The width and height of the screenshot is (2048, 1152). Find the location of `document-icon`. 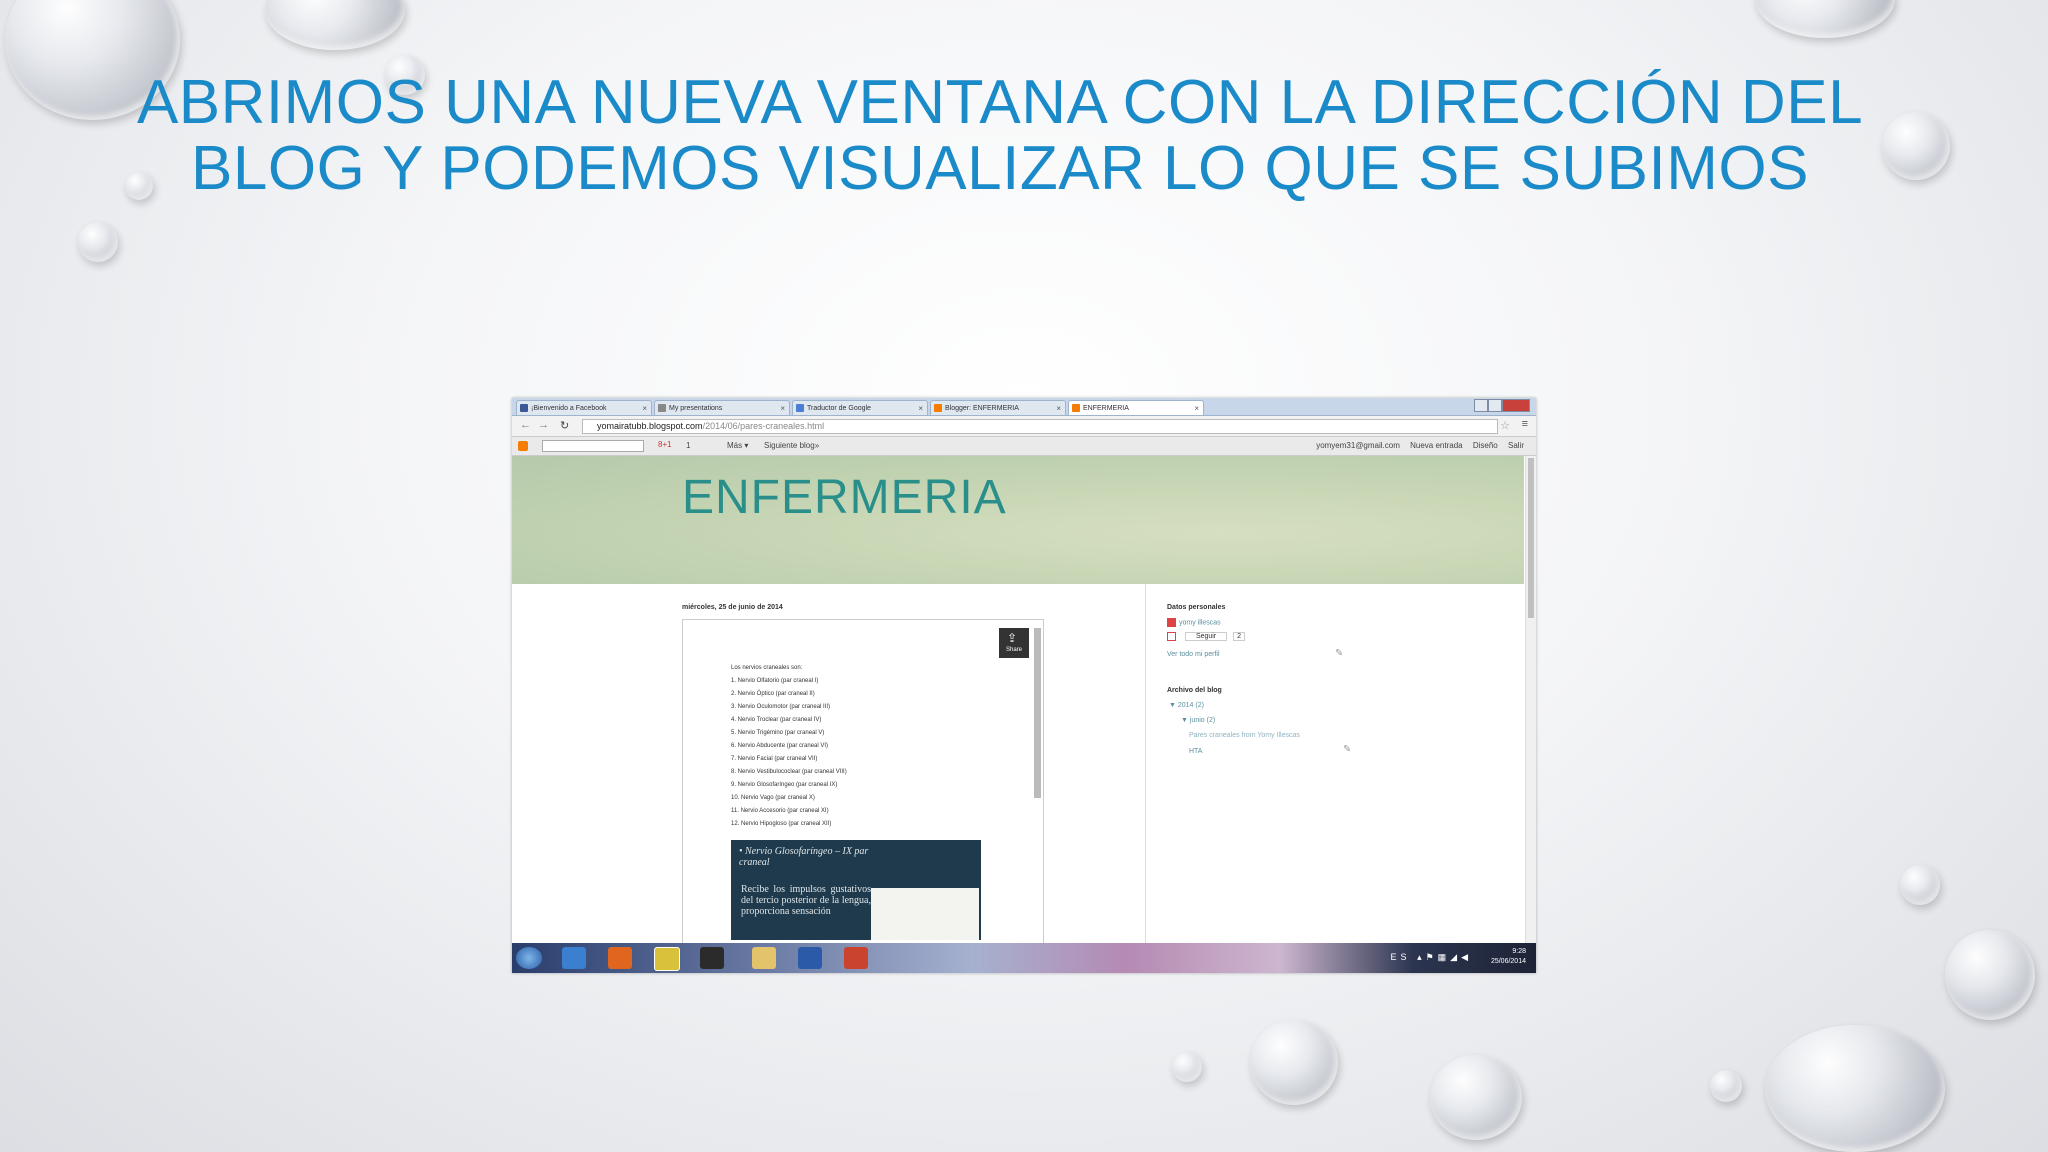

document-icon is located at coordinates (662, 408).